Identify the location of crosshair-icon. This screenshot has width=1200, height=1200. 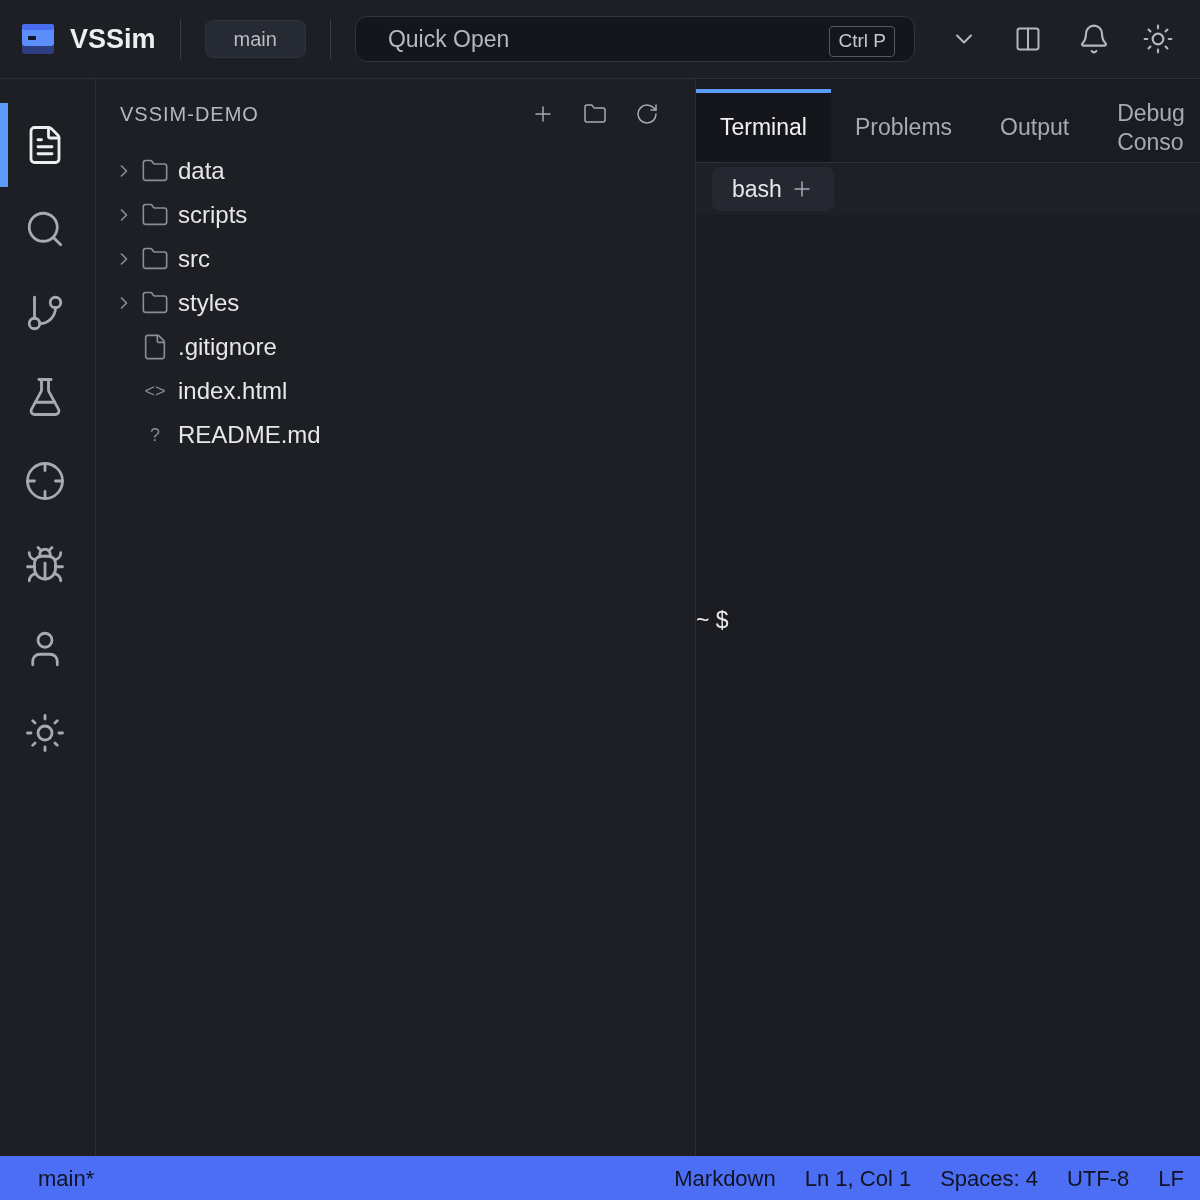
(45, 481).